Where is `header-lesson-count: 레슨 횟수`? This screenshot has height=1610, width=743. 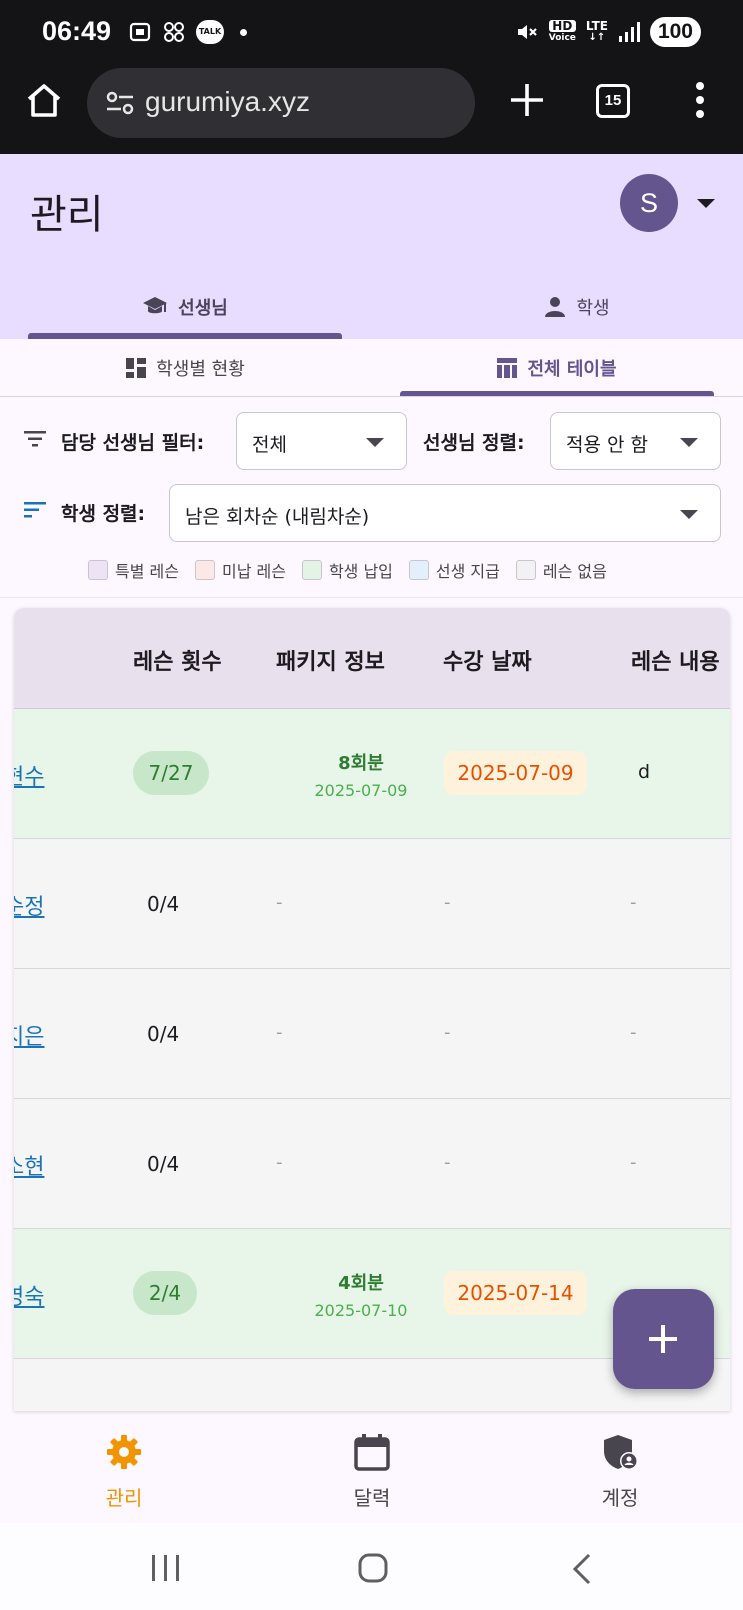 header-lesson-count: 레슨 횟수 is located at coordinates (177, 662).